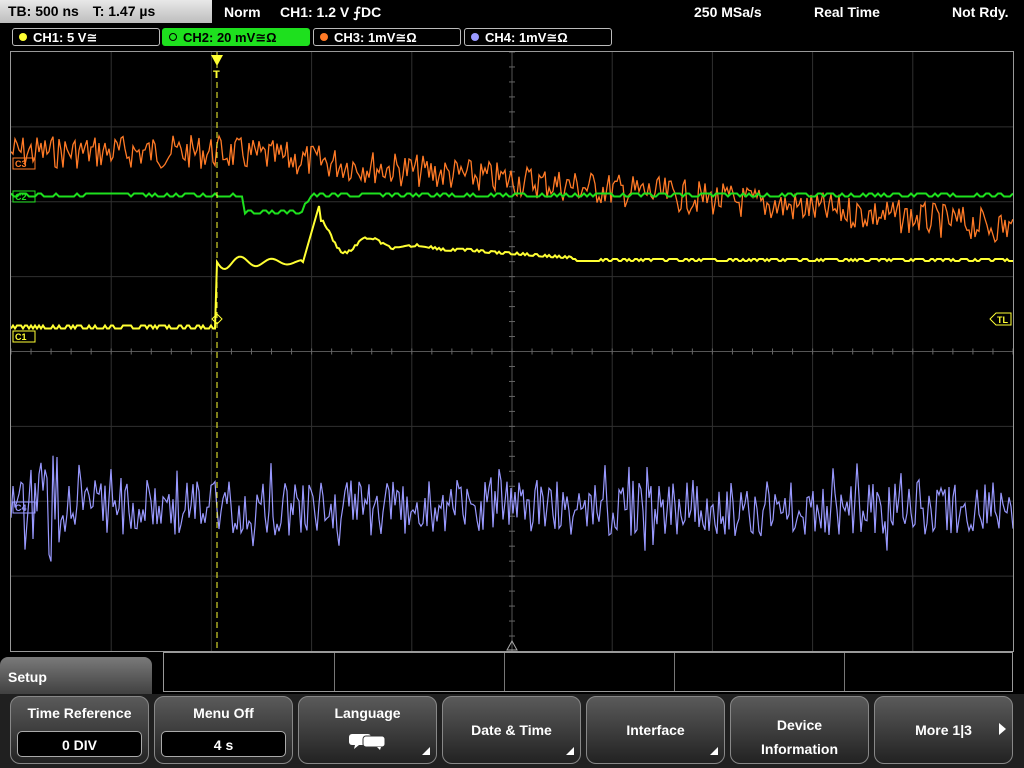  What do you see at coordinates (173, 37) in the screenshot?
I see `ch2-dot-icon` at bounding box center [173, 37].